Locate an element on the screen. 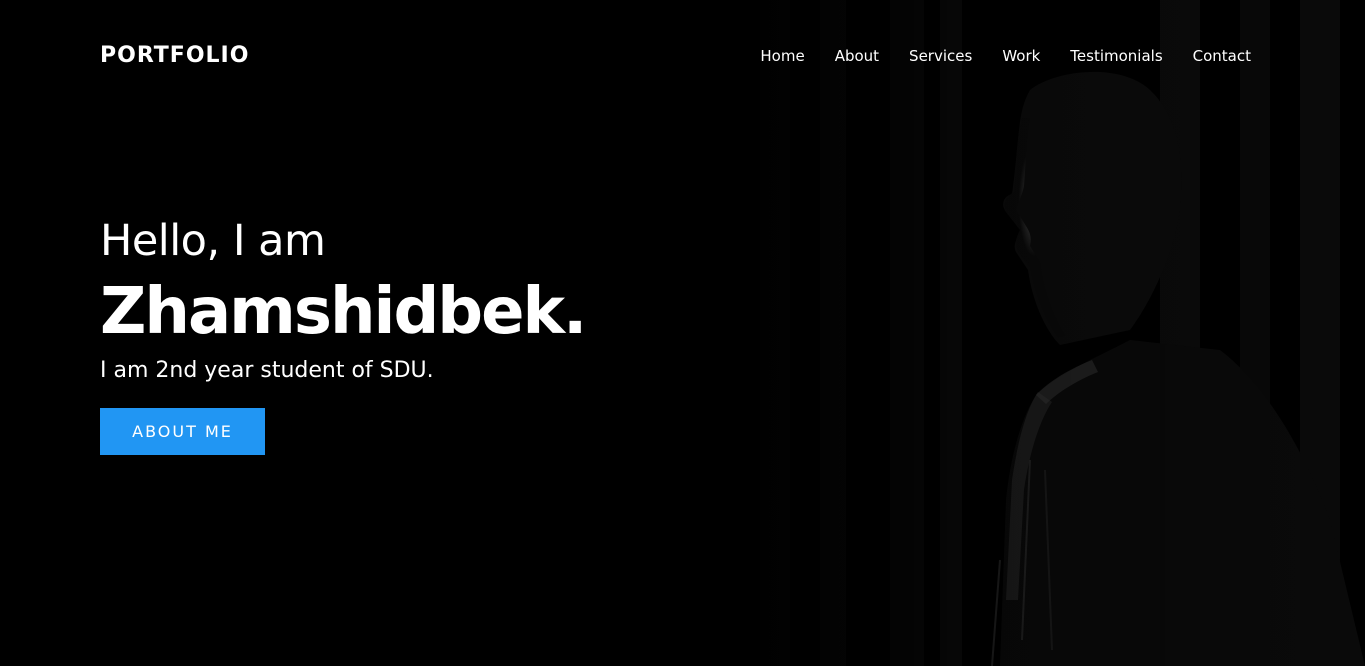 This screenshot has width=1365, height=666. nav-item-home: Home is located at coordinates (782, 56).